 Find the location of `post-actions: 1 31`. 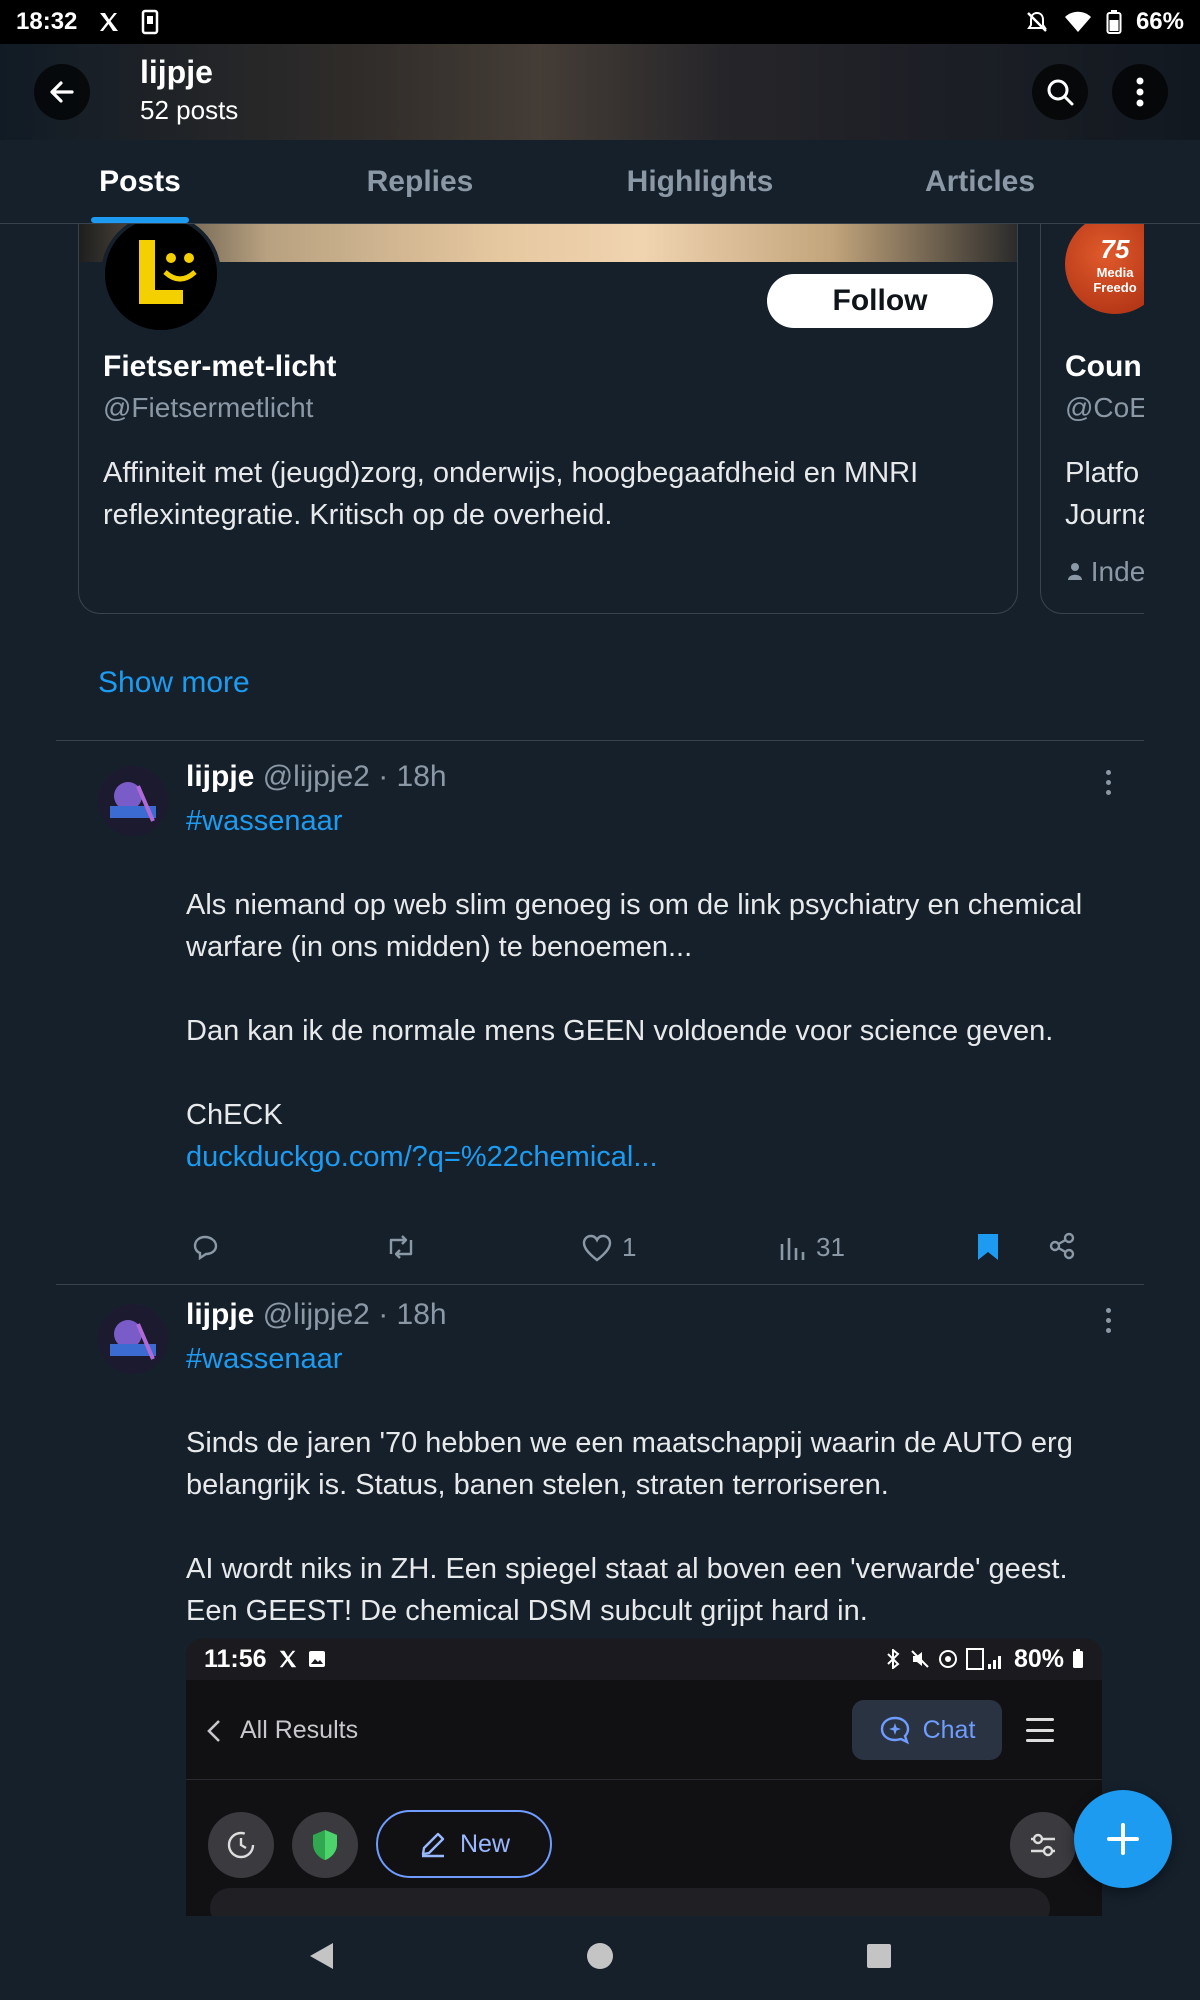

post-actions: 1 31 is located at coordinates (636, 1252).